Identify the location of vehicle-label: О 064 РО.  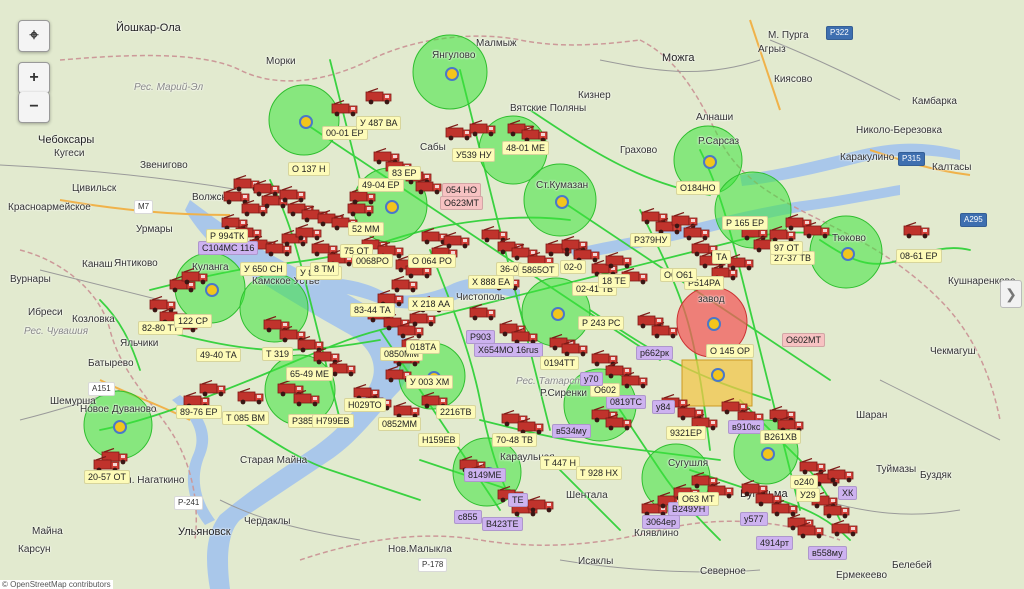
(432, 261).